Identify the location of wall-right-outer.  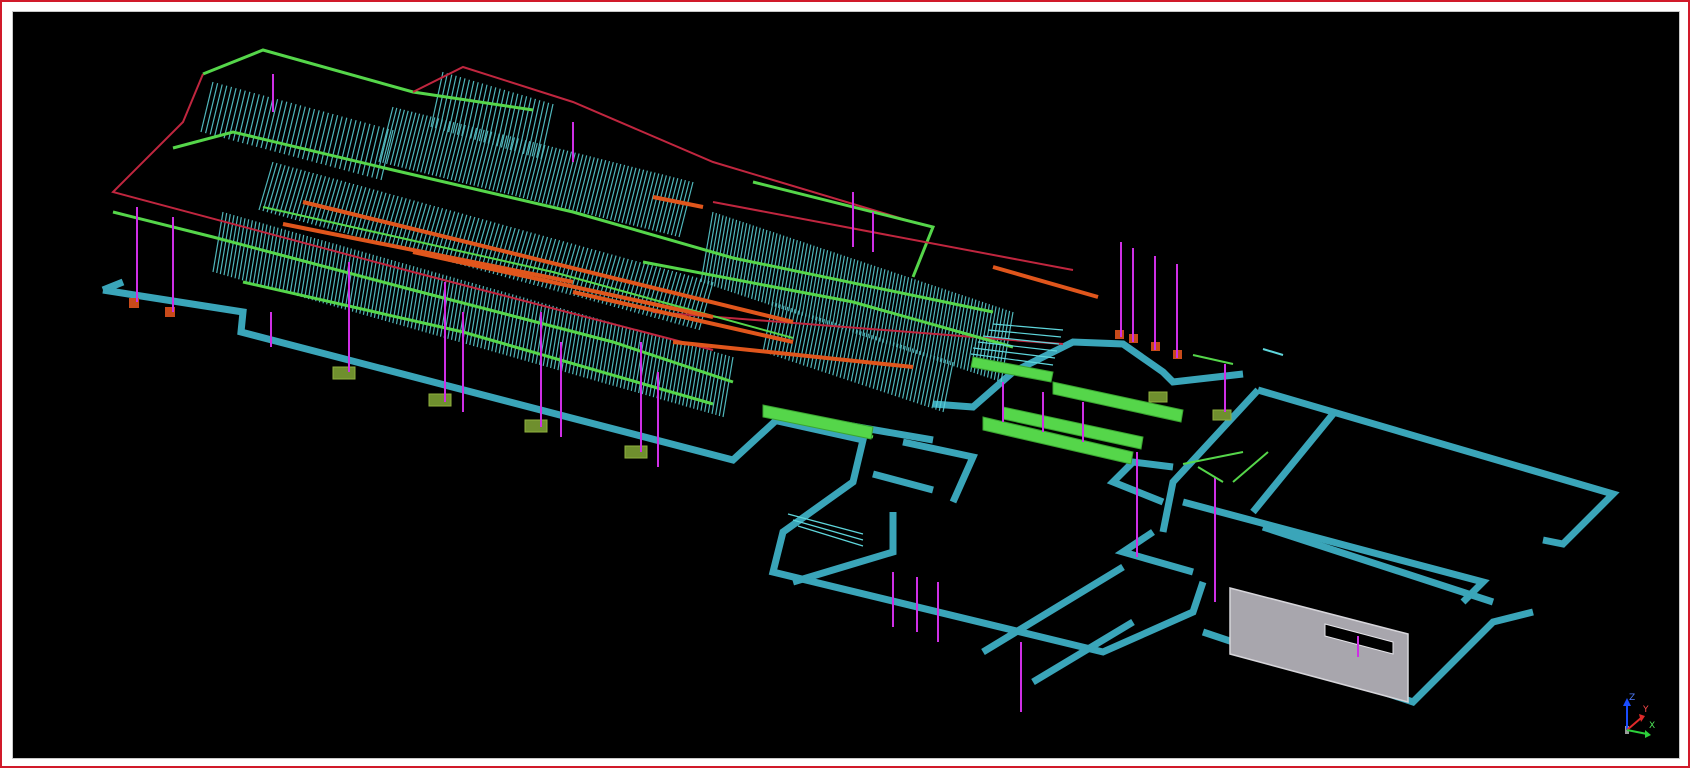
(1438, 467).